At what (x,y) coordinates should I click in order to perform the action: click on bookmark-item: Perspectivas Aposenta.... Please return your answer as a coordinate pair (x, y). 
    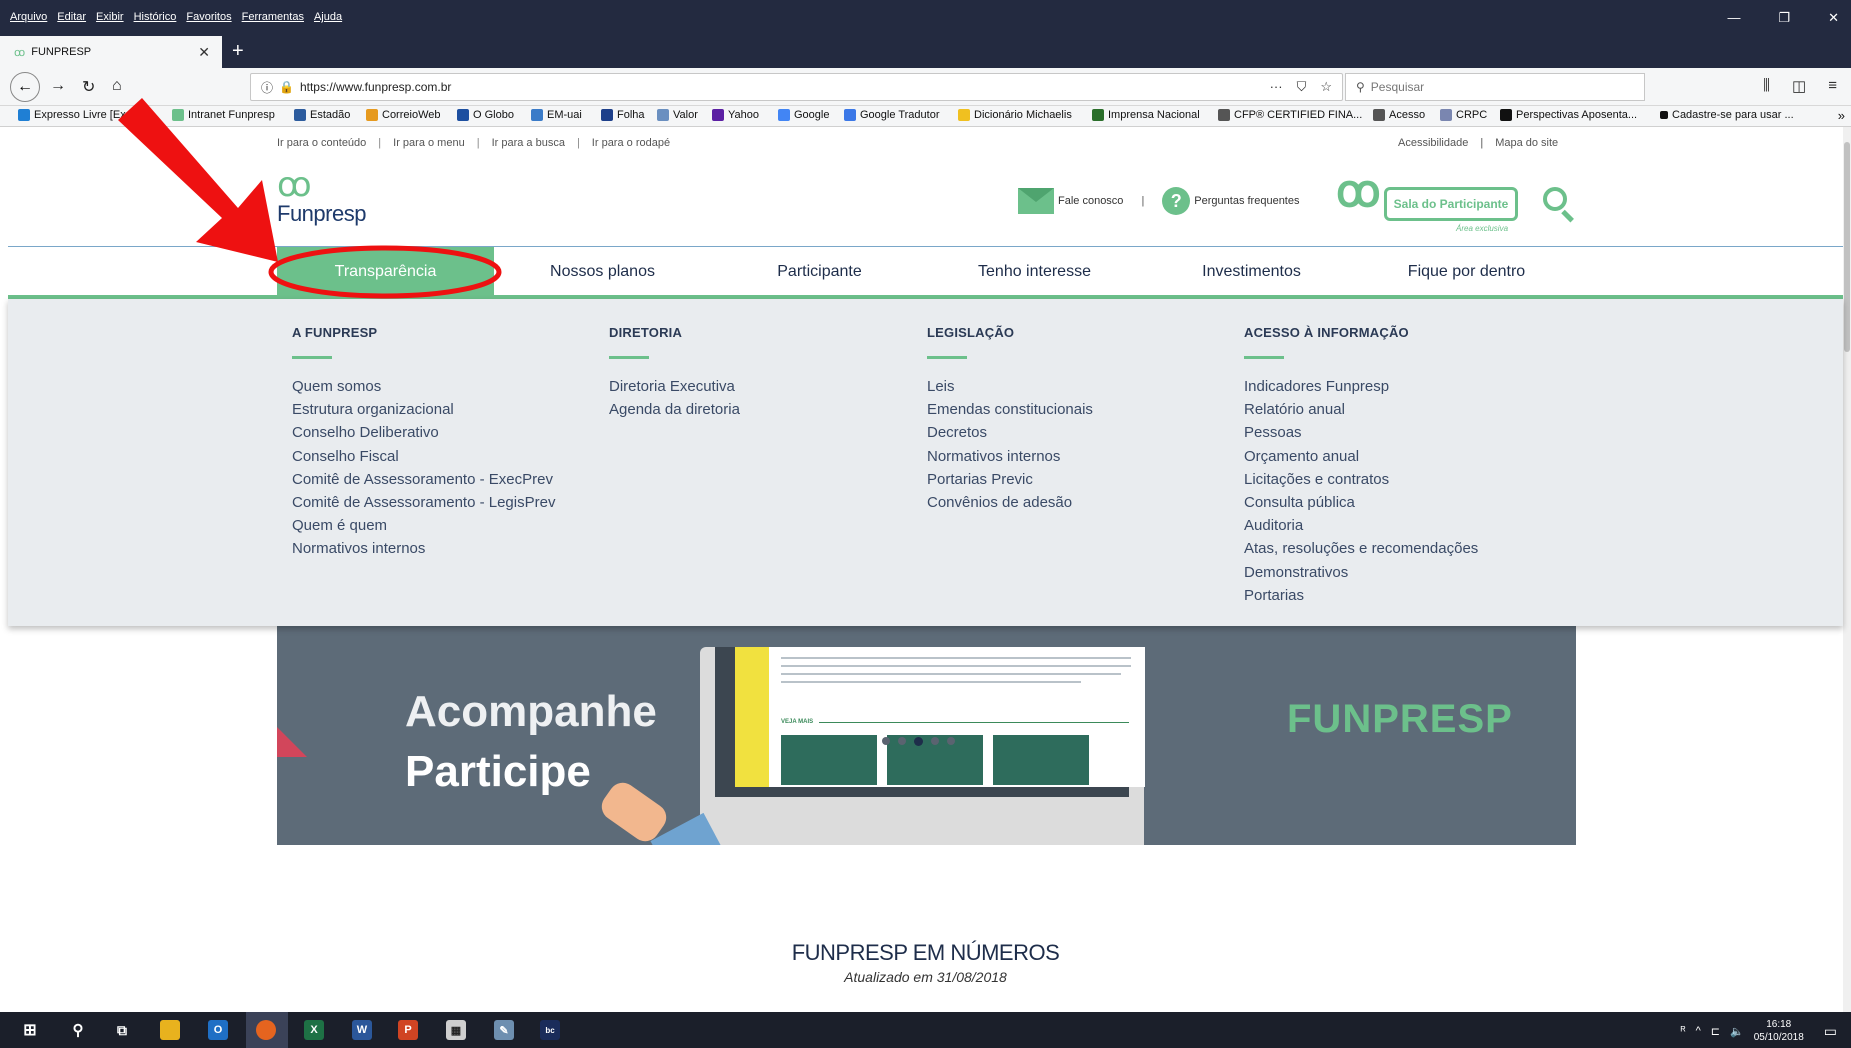
    Looking at the image, I should click on (1568, 115).